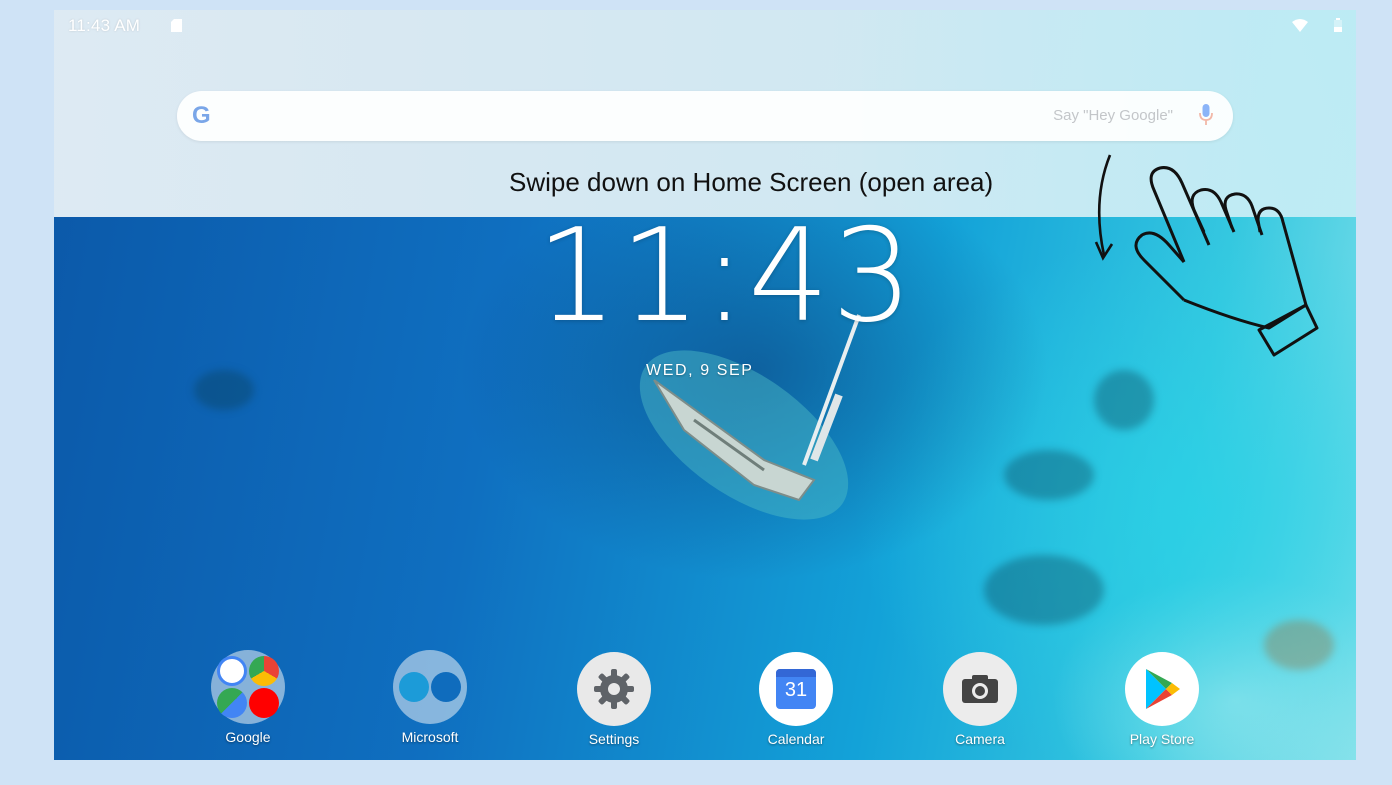  What do you see at coordinates (264, 703) in the screenshot?
I see `youtube-icon` at bounding box center [264, 703].